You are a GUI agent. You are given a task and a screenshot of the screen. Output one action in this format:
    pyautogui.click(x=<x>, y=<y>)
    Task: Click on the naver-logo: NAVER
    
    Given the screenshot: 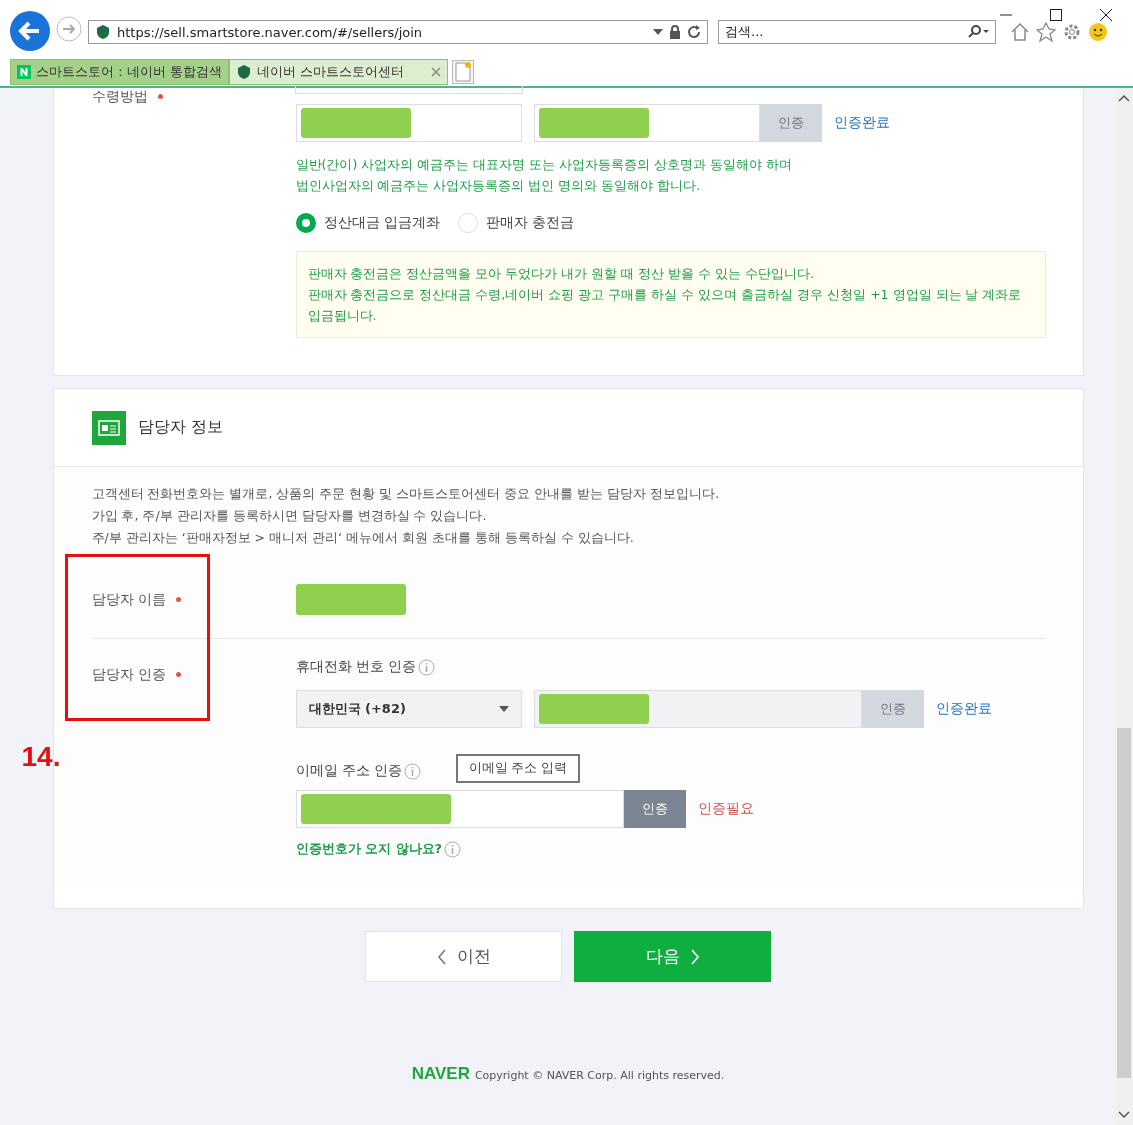 What is the action you would take?
    pyautogui.click(x=440, y=1074)
    